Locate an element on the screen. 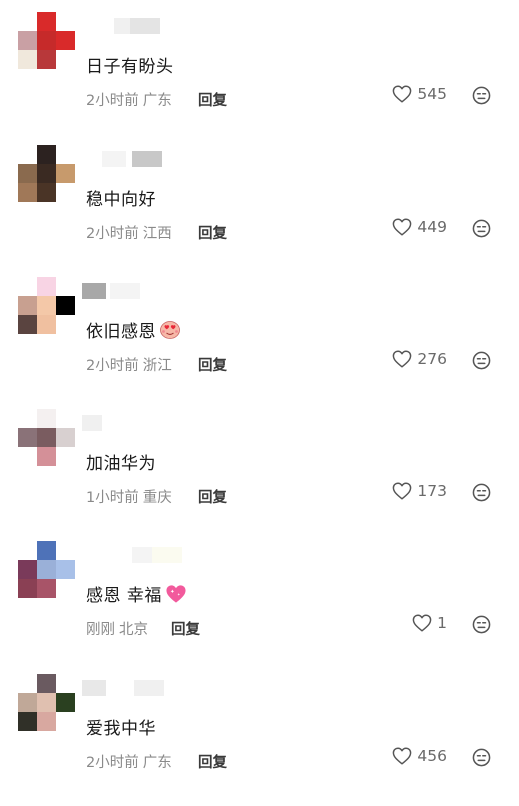 The height and width of the screenshot is (806, 519). comment-location: 浙江 is located at coordinates (157, 366).